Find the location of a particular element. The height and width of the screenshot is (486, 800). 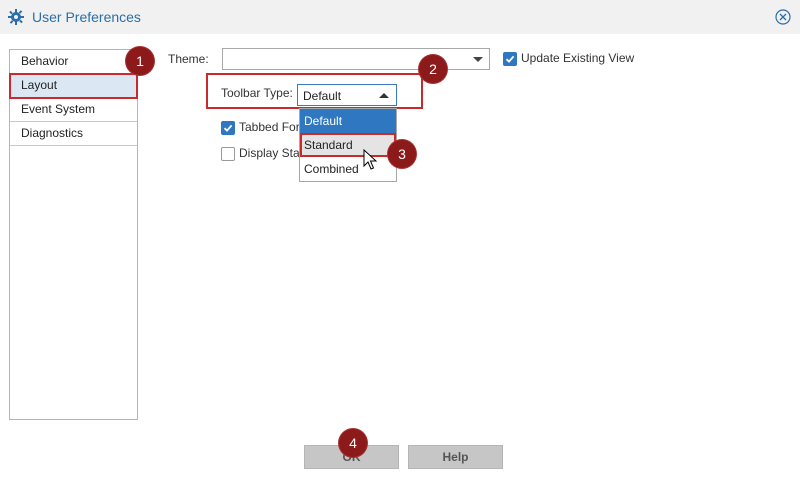

theme-select is located at coordinates (356, 59).